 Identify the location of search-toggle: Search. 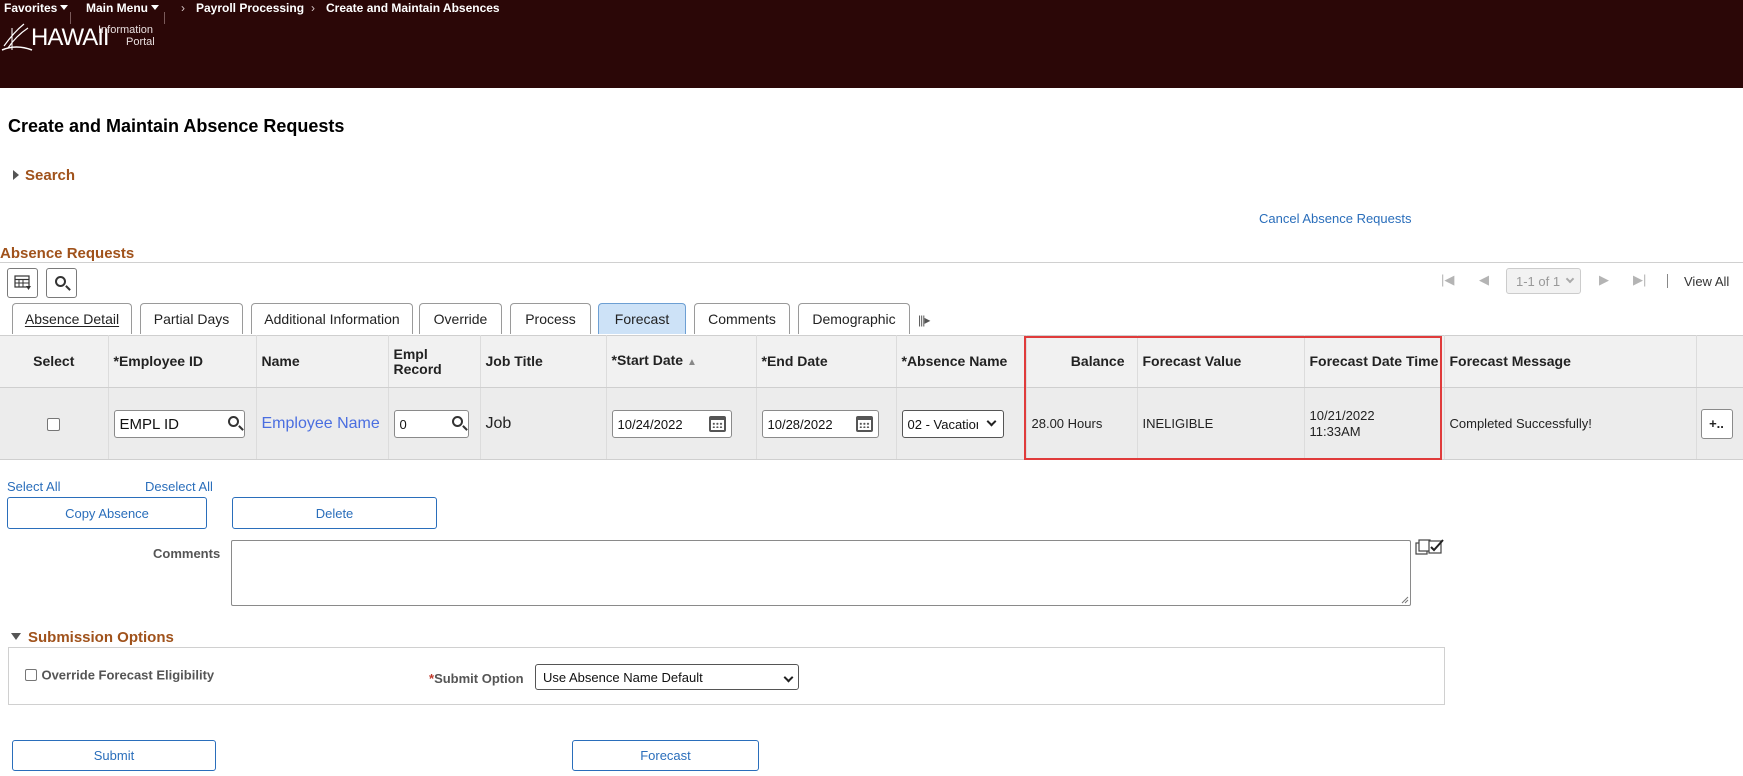
(44, 175).